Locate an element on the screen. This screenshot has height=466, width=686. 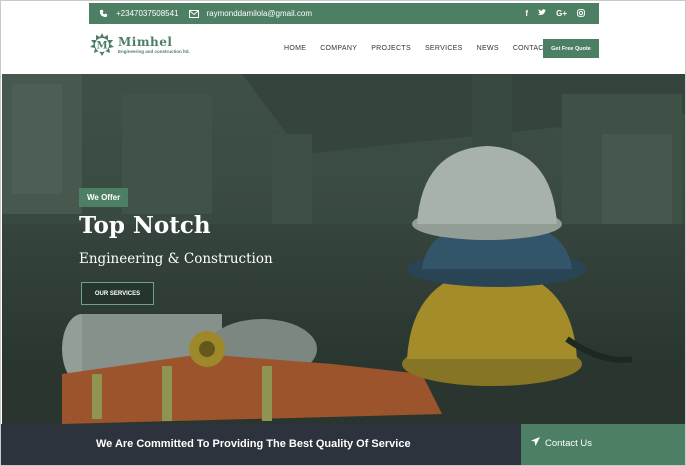
instagram-icon is located at coordinates (581, 13).